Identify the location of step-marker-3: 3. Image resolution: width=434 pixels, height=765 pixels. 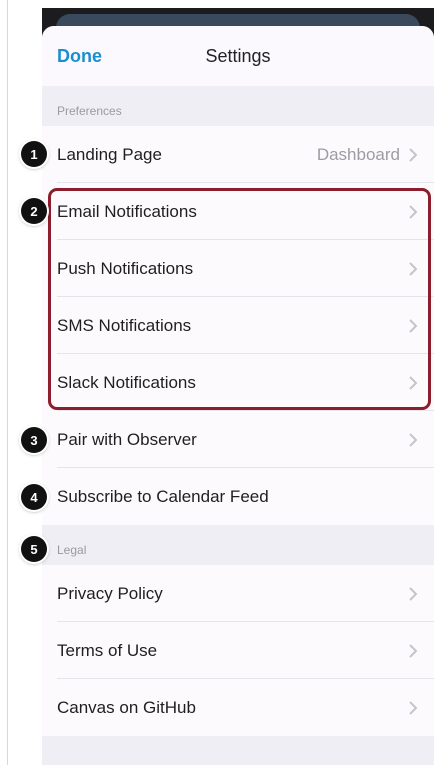
(34, 440).